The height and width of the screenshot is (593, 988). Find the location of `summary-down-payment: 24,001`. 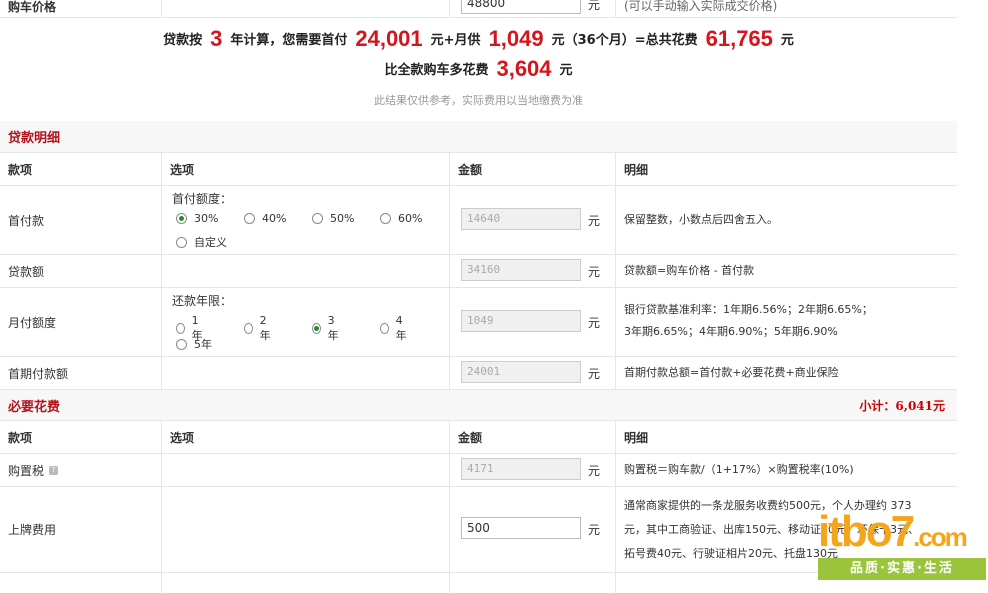

summary-down-payment: 24,001 is located at coordinates (389, 38).